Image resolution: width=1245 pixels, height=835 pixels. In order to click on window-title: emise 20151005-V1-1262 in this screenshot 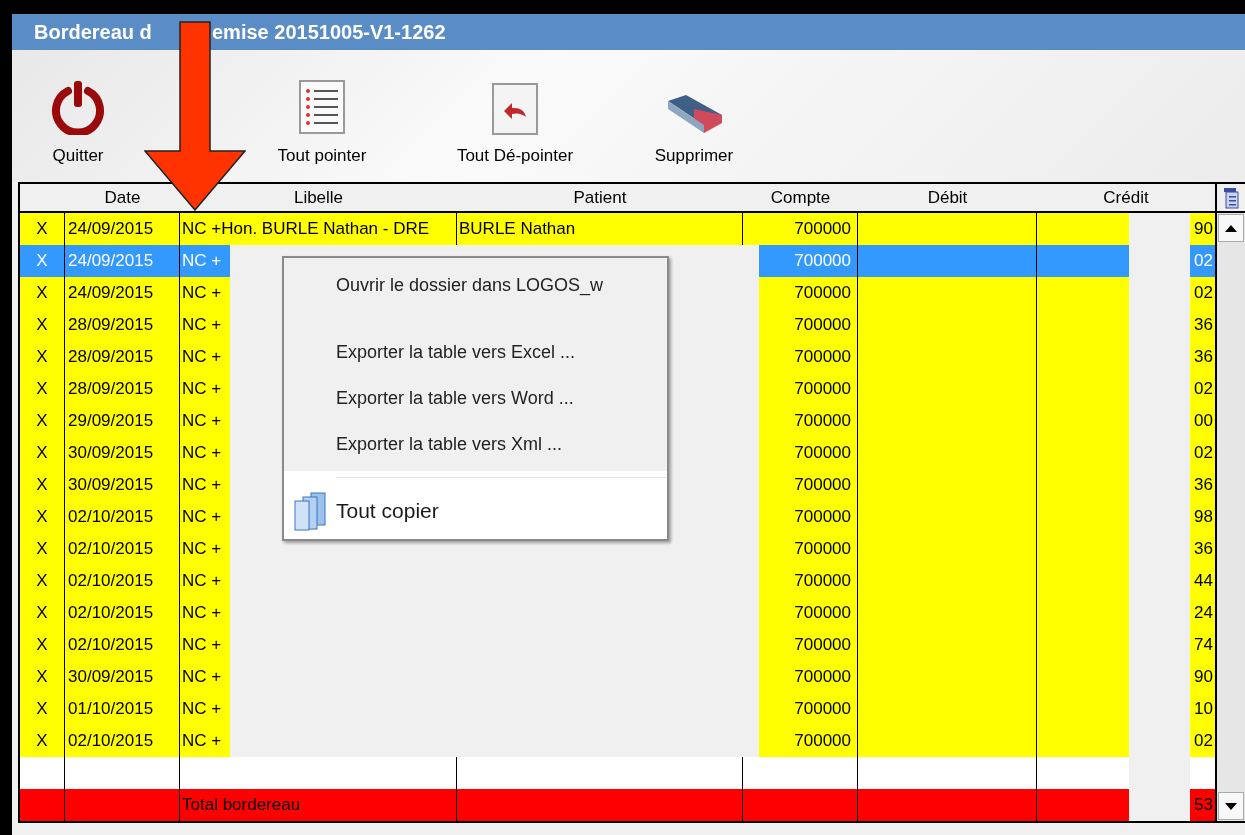, I will do `click(329, 32)`.